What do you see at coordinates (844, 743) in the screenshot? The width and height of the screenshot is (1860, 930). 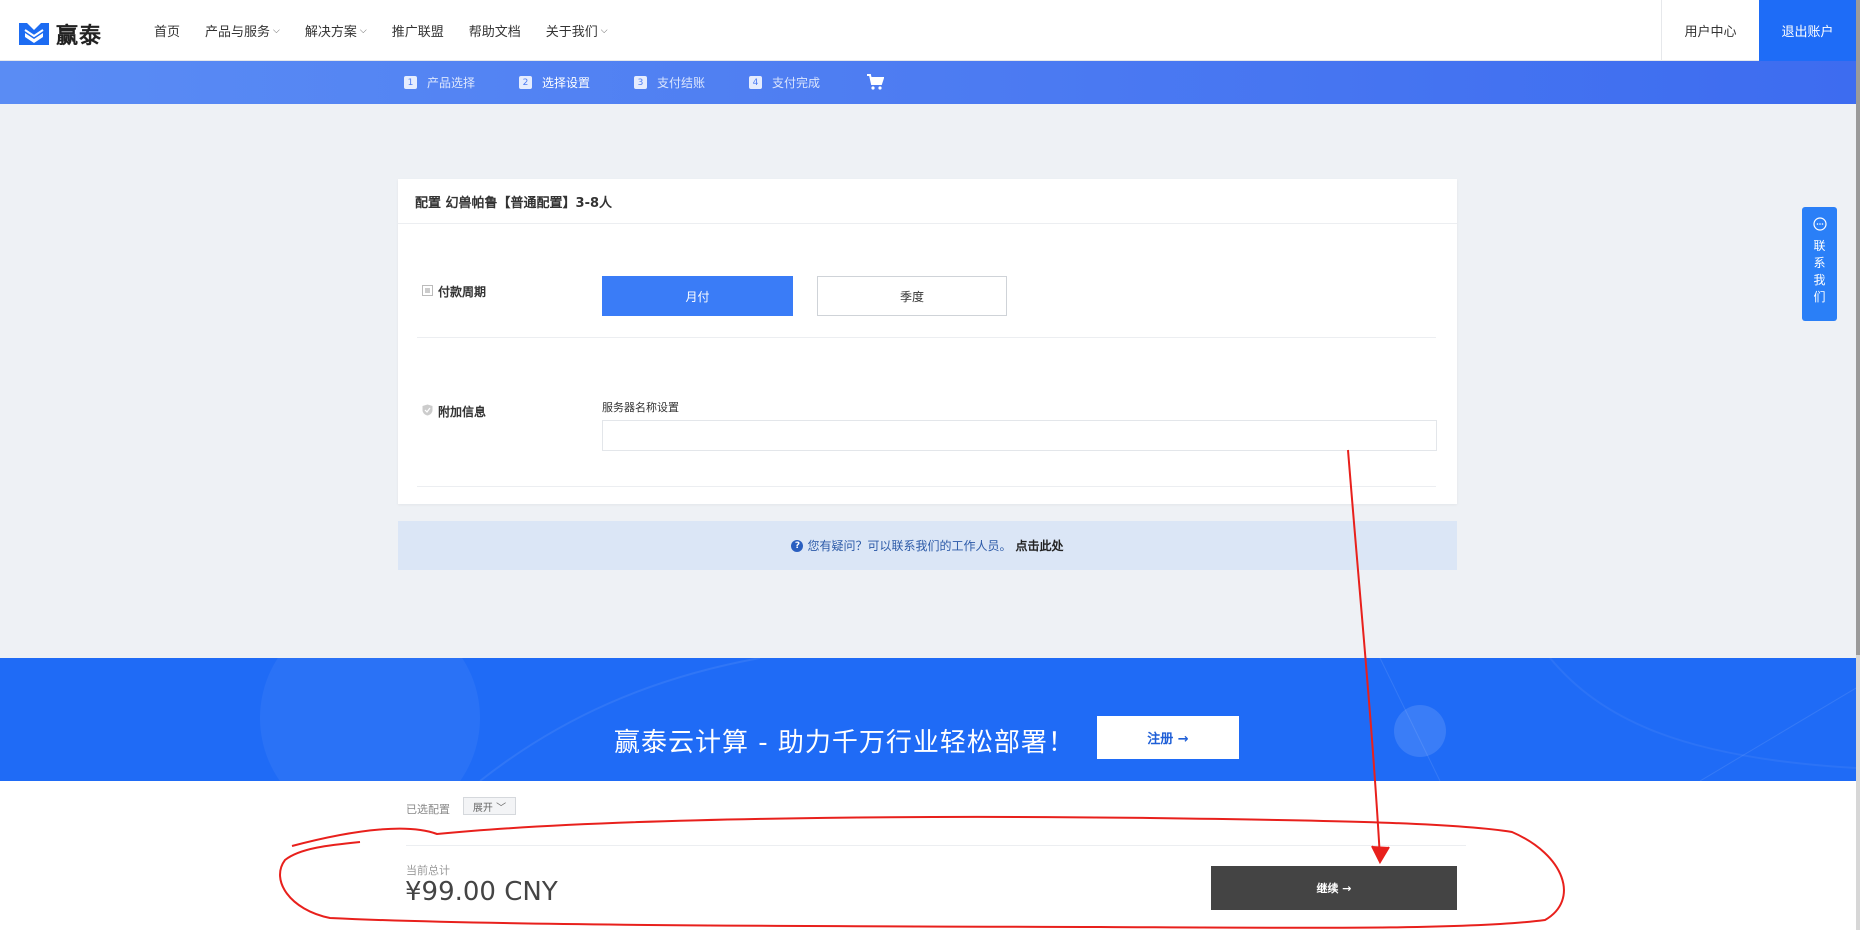 I see `banner-slogan: 赢泰云计算 - 助力千万行业轻松部署！` at bounding box center [844, 743].